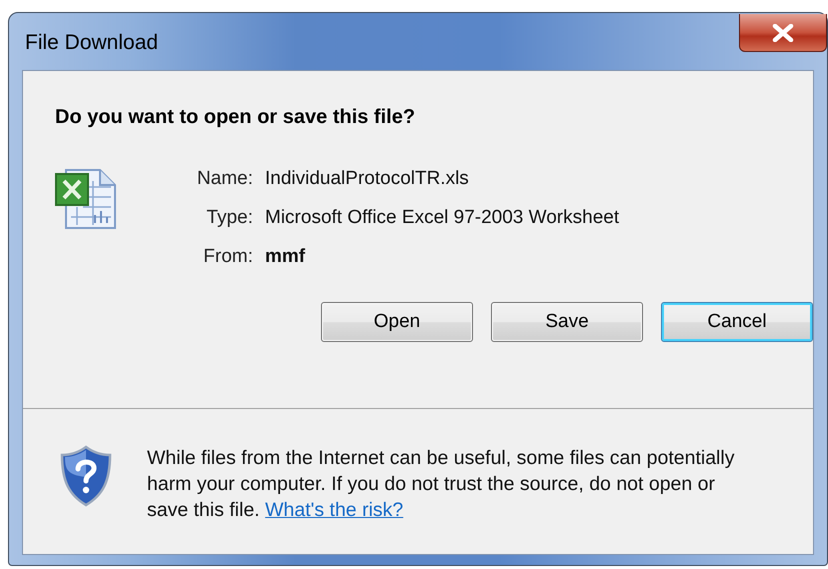 This screenshot has width=828, height=569. Describe the element at coordinates (567, 322) in the screenshot. I see `dialog-button: Save` at that location.